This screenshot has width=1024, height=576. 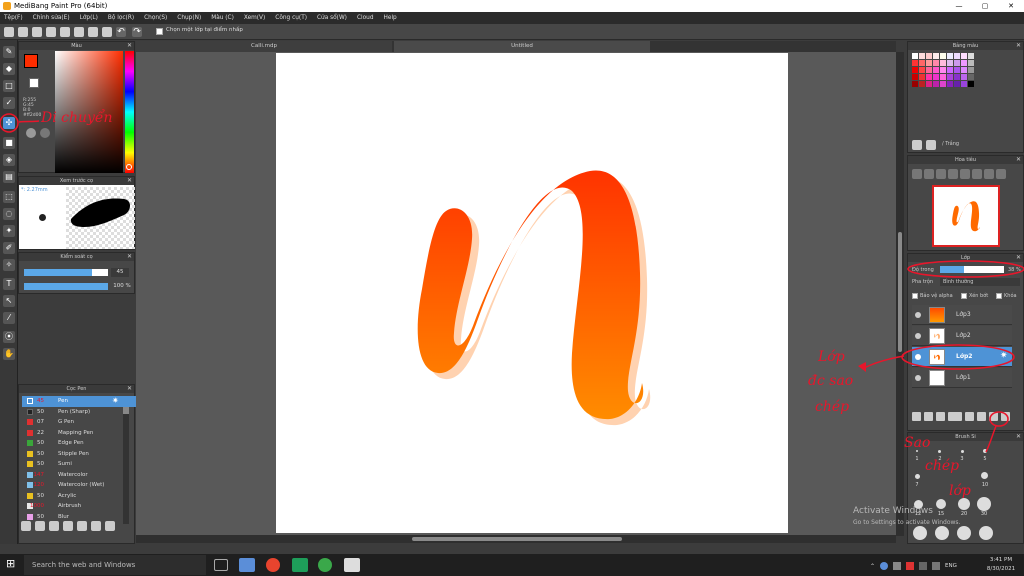 What do you see at coordinates (82, 422) in the screenshot?
I see `brush-list-item: 07 G Pen` at bounding box center [82, 422].